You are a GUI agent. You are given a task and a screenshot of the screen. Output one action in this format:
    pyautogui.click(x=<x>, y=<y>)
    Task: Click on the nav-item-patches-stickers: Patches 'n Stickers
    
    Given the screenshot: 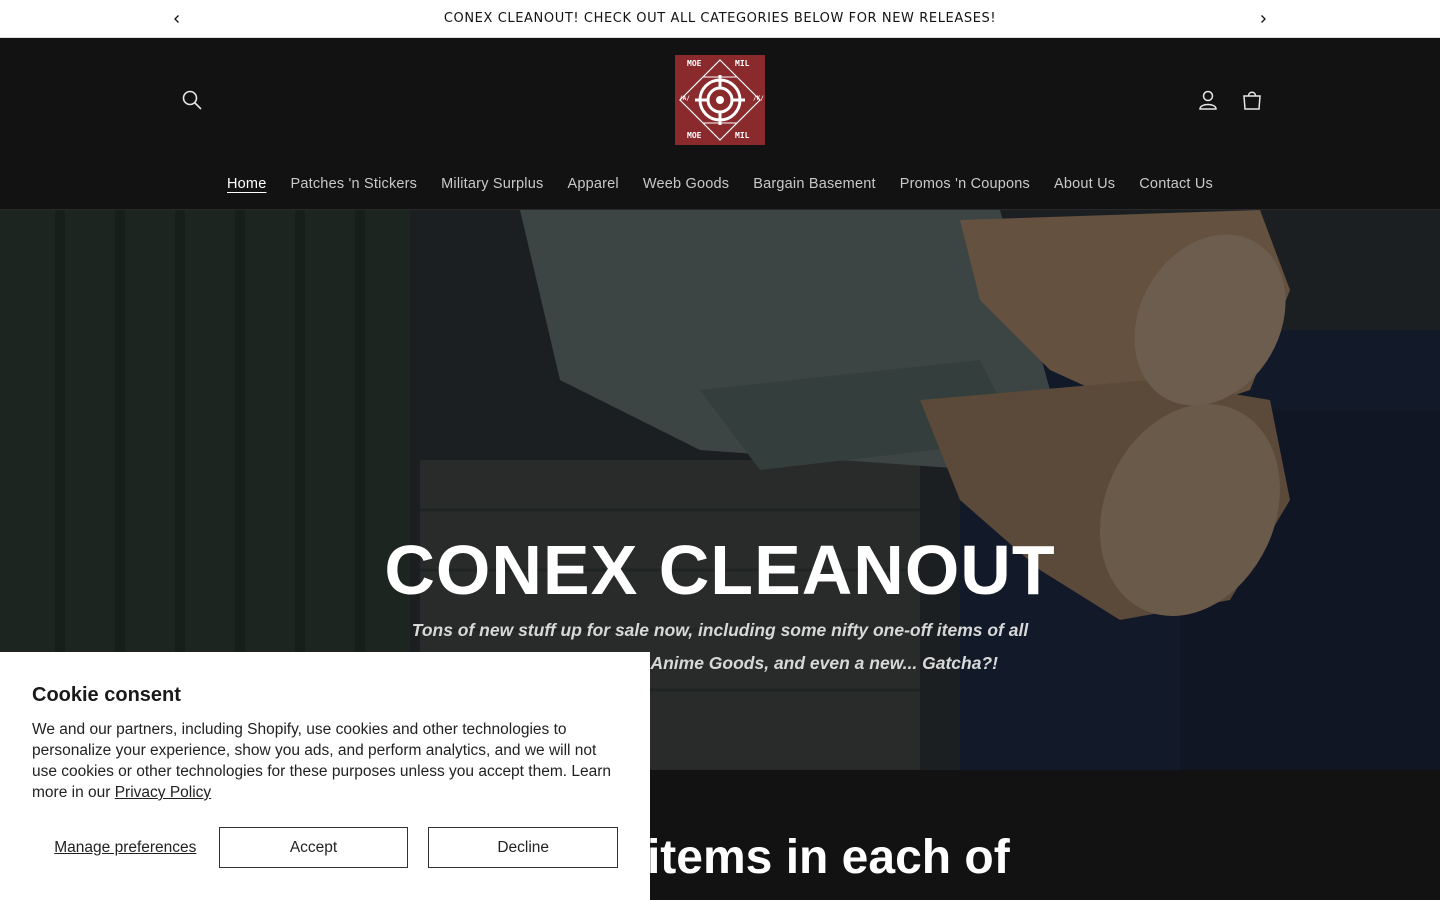 What is the action you would take?
    pyautogui.click(x=353, y=184)
    